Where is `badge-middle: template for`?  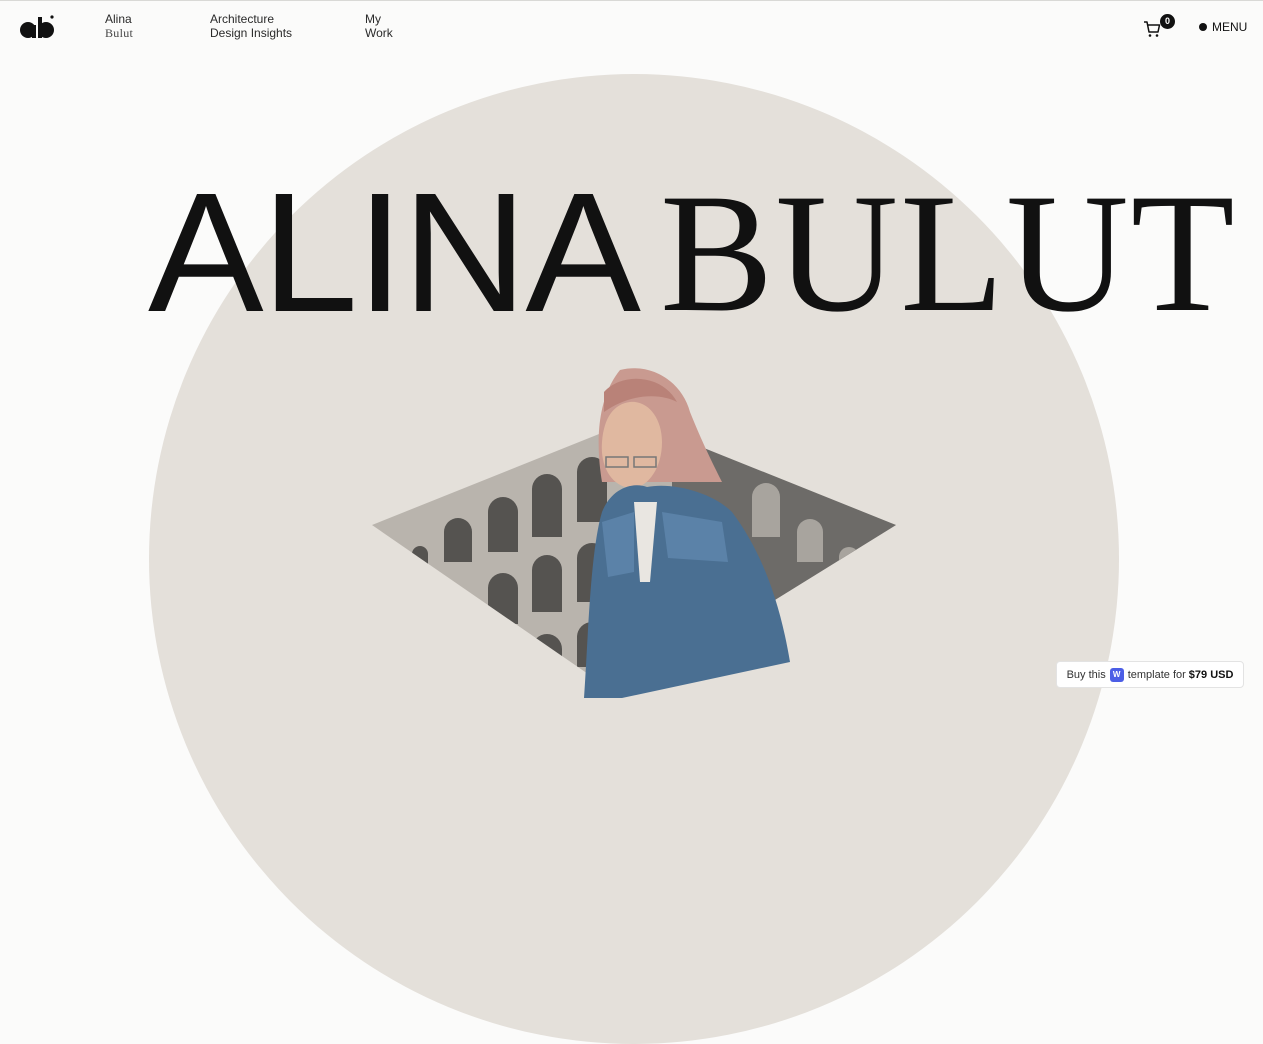
badge-middle: template for is located at coordinates (1156, 674).